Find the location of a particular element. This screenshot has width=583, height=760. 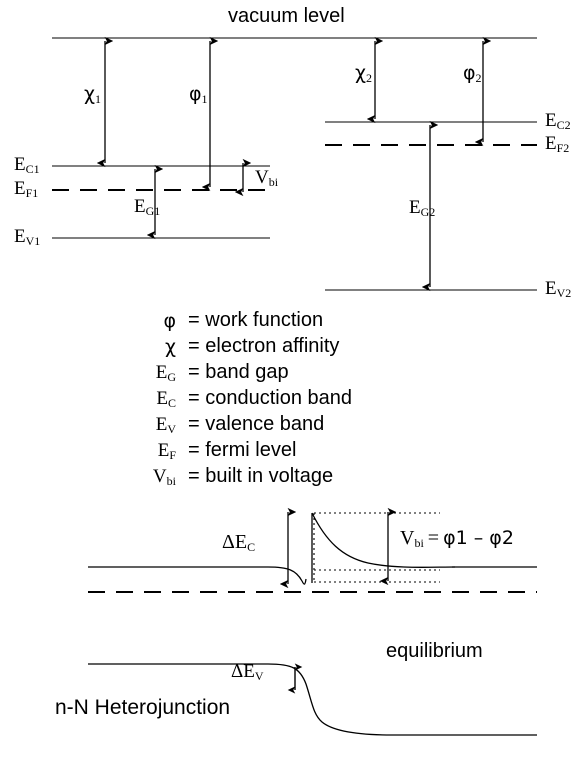

label-vbi: Vbi is located at coordinates (267, 178).